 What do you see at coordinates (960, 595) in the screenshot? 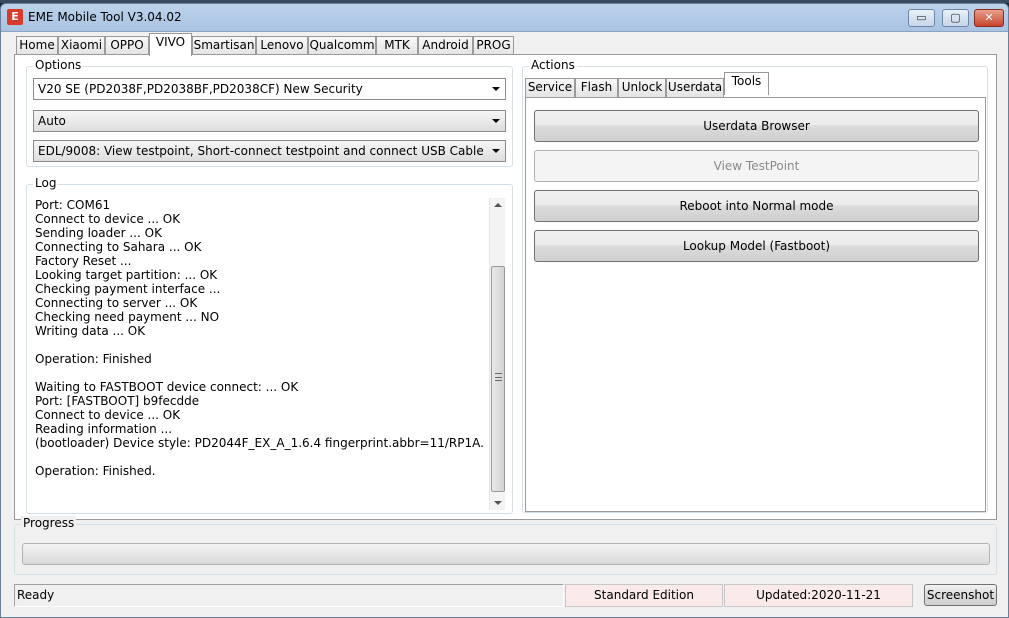
I see `screenshot-button: Screenshot` at bounding box center [960, 595].